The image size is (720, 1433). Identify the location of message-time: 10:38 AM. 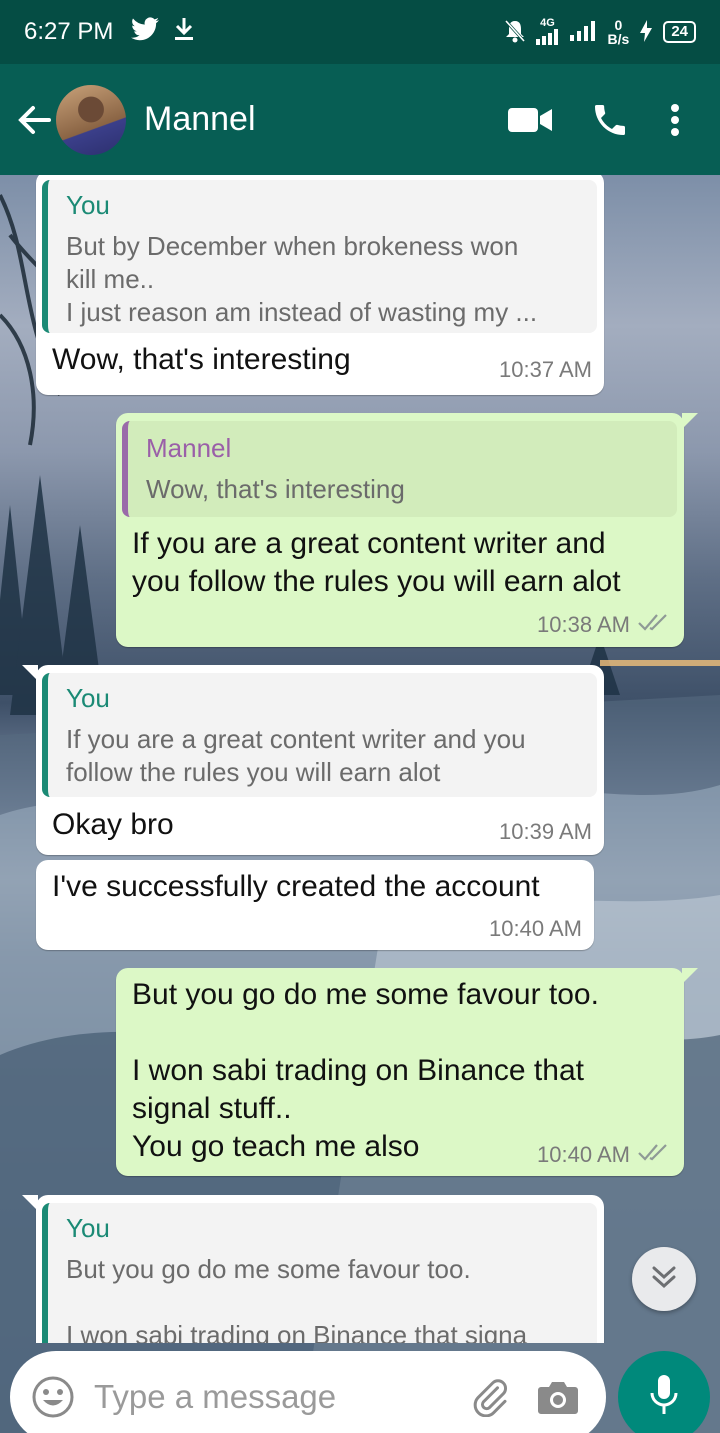
(603, 625).